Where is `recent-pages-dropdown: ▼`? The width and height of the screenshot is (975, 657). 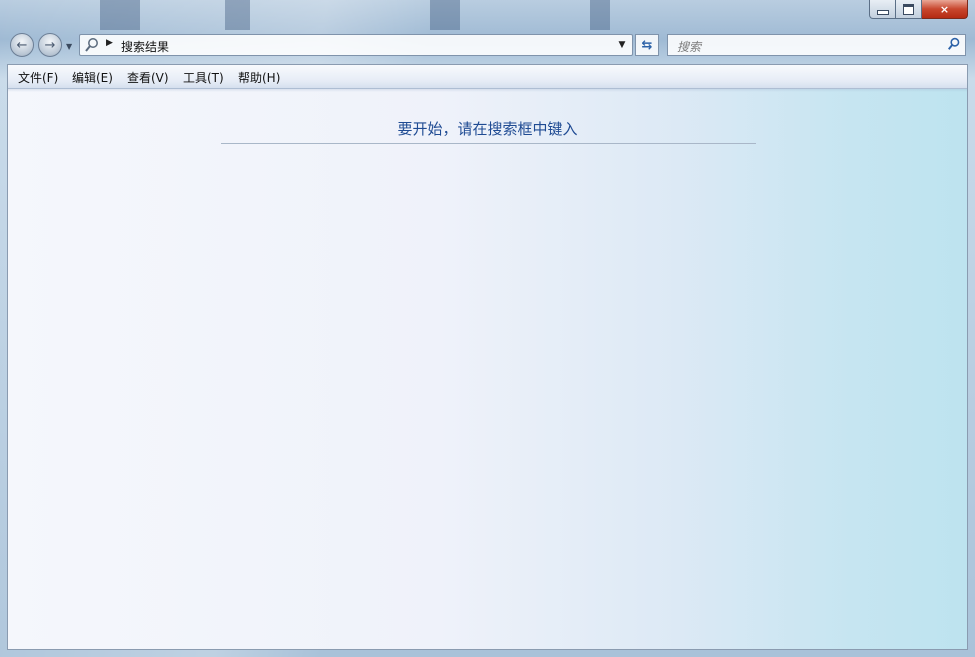
recent-pages-dropdown: ▼ is located at coordinates (69, 46).